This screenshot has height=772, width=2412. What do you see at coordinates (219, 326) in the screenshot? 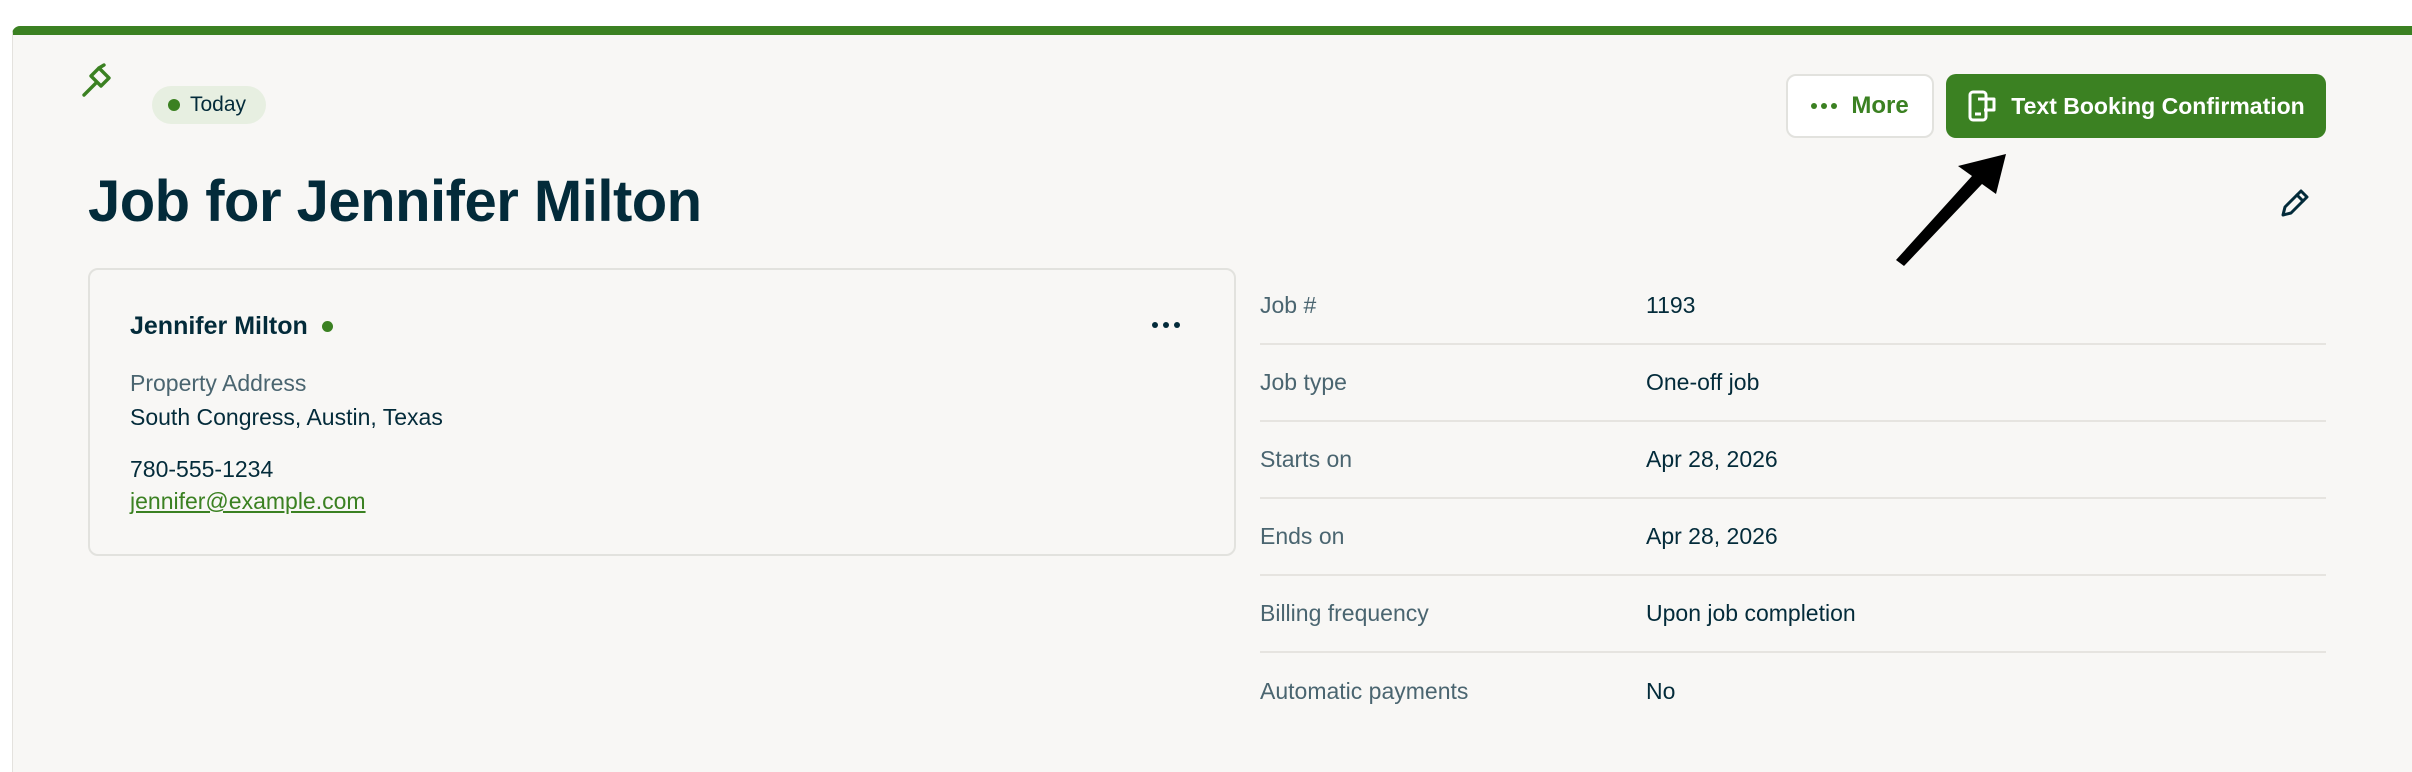
I see `client-name-text: Jennifer Milton` at bounding box center [219, 326].